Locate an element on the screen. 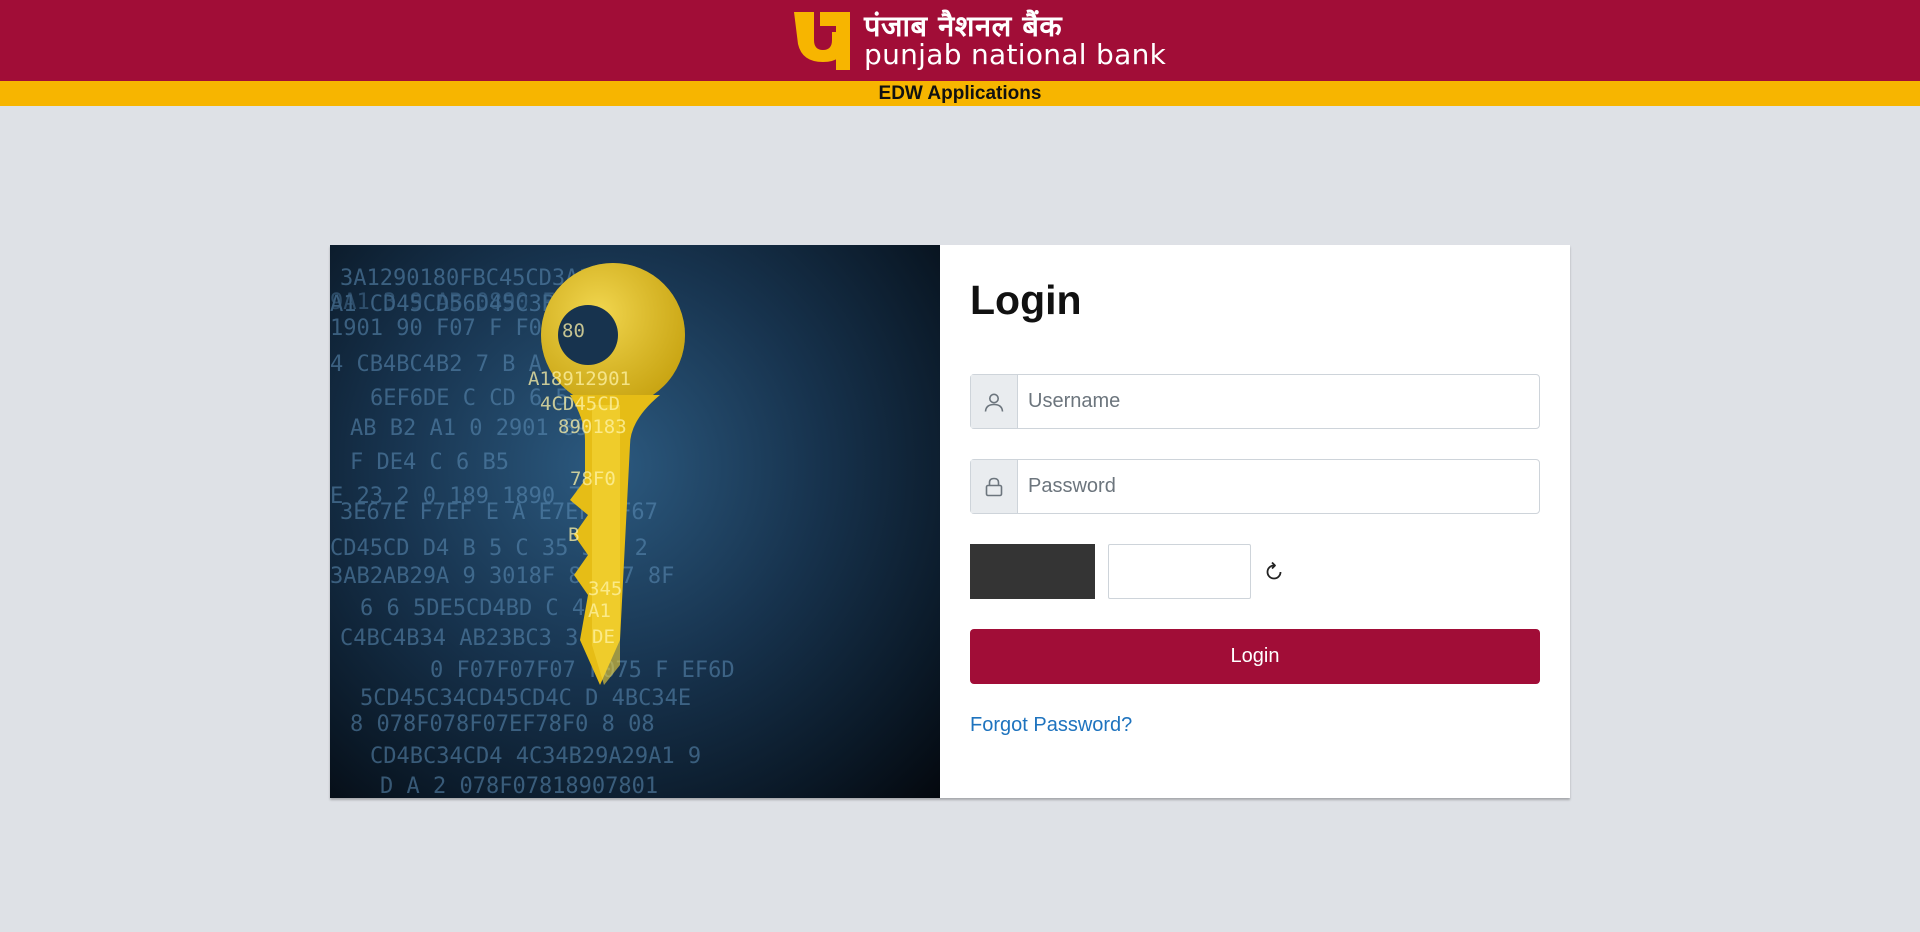 The width and height of the screenshot is (1920, 932). username-group is located at coordinates (1255, 401).